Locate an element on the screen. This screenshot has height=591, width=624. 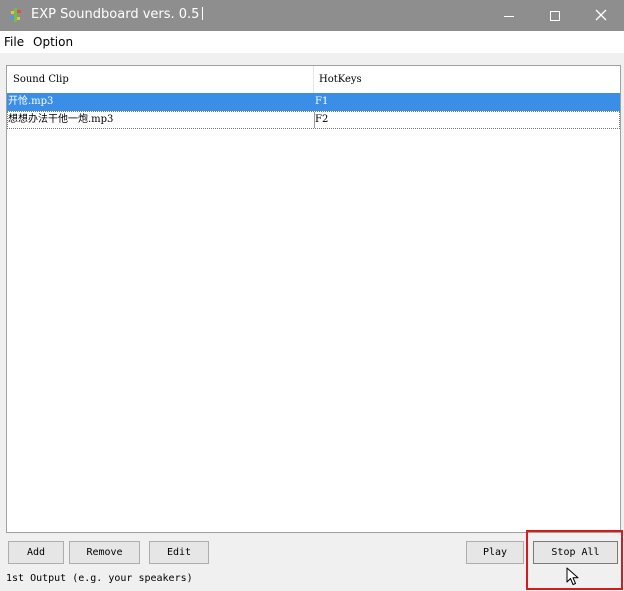
play-button: Play is located at coordinates (495, 552).